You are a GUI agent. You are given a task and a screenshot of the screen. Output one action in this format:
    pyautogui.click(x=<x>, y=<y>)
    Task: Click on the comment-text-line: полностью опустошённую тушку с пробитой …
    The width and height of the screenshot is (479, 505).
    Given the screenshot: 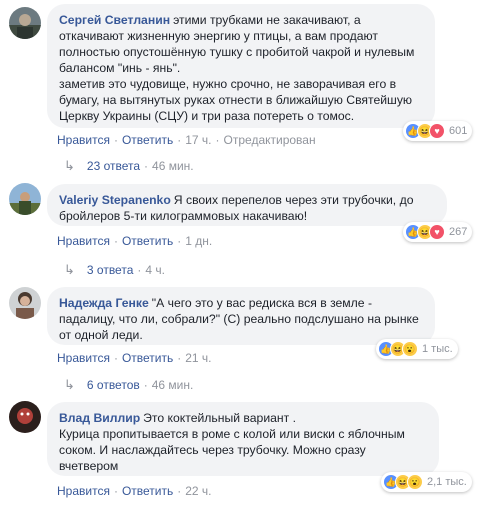 What is the action you would take?
    pyautogui.click(x=237, y=52)
    